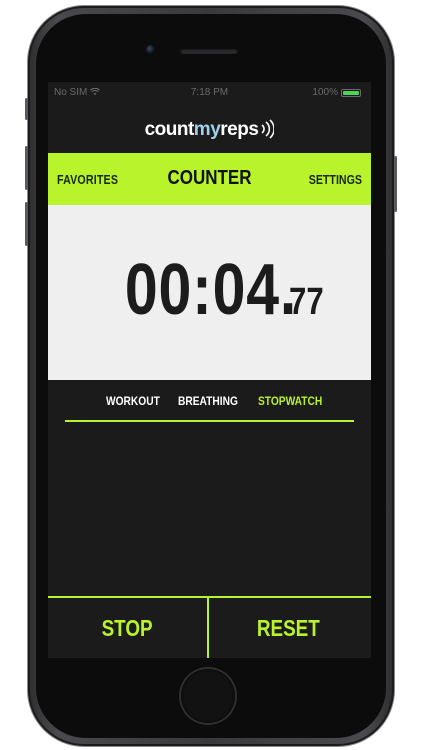 This screenshot has width=422, height=750. I want to click on volume-up-button, so click(26, 168).